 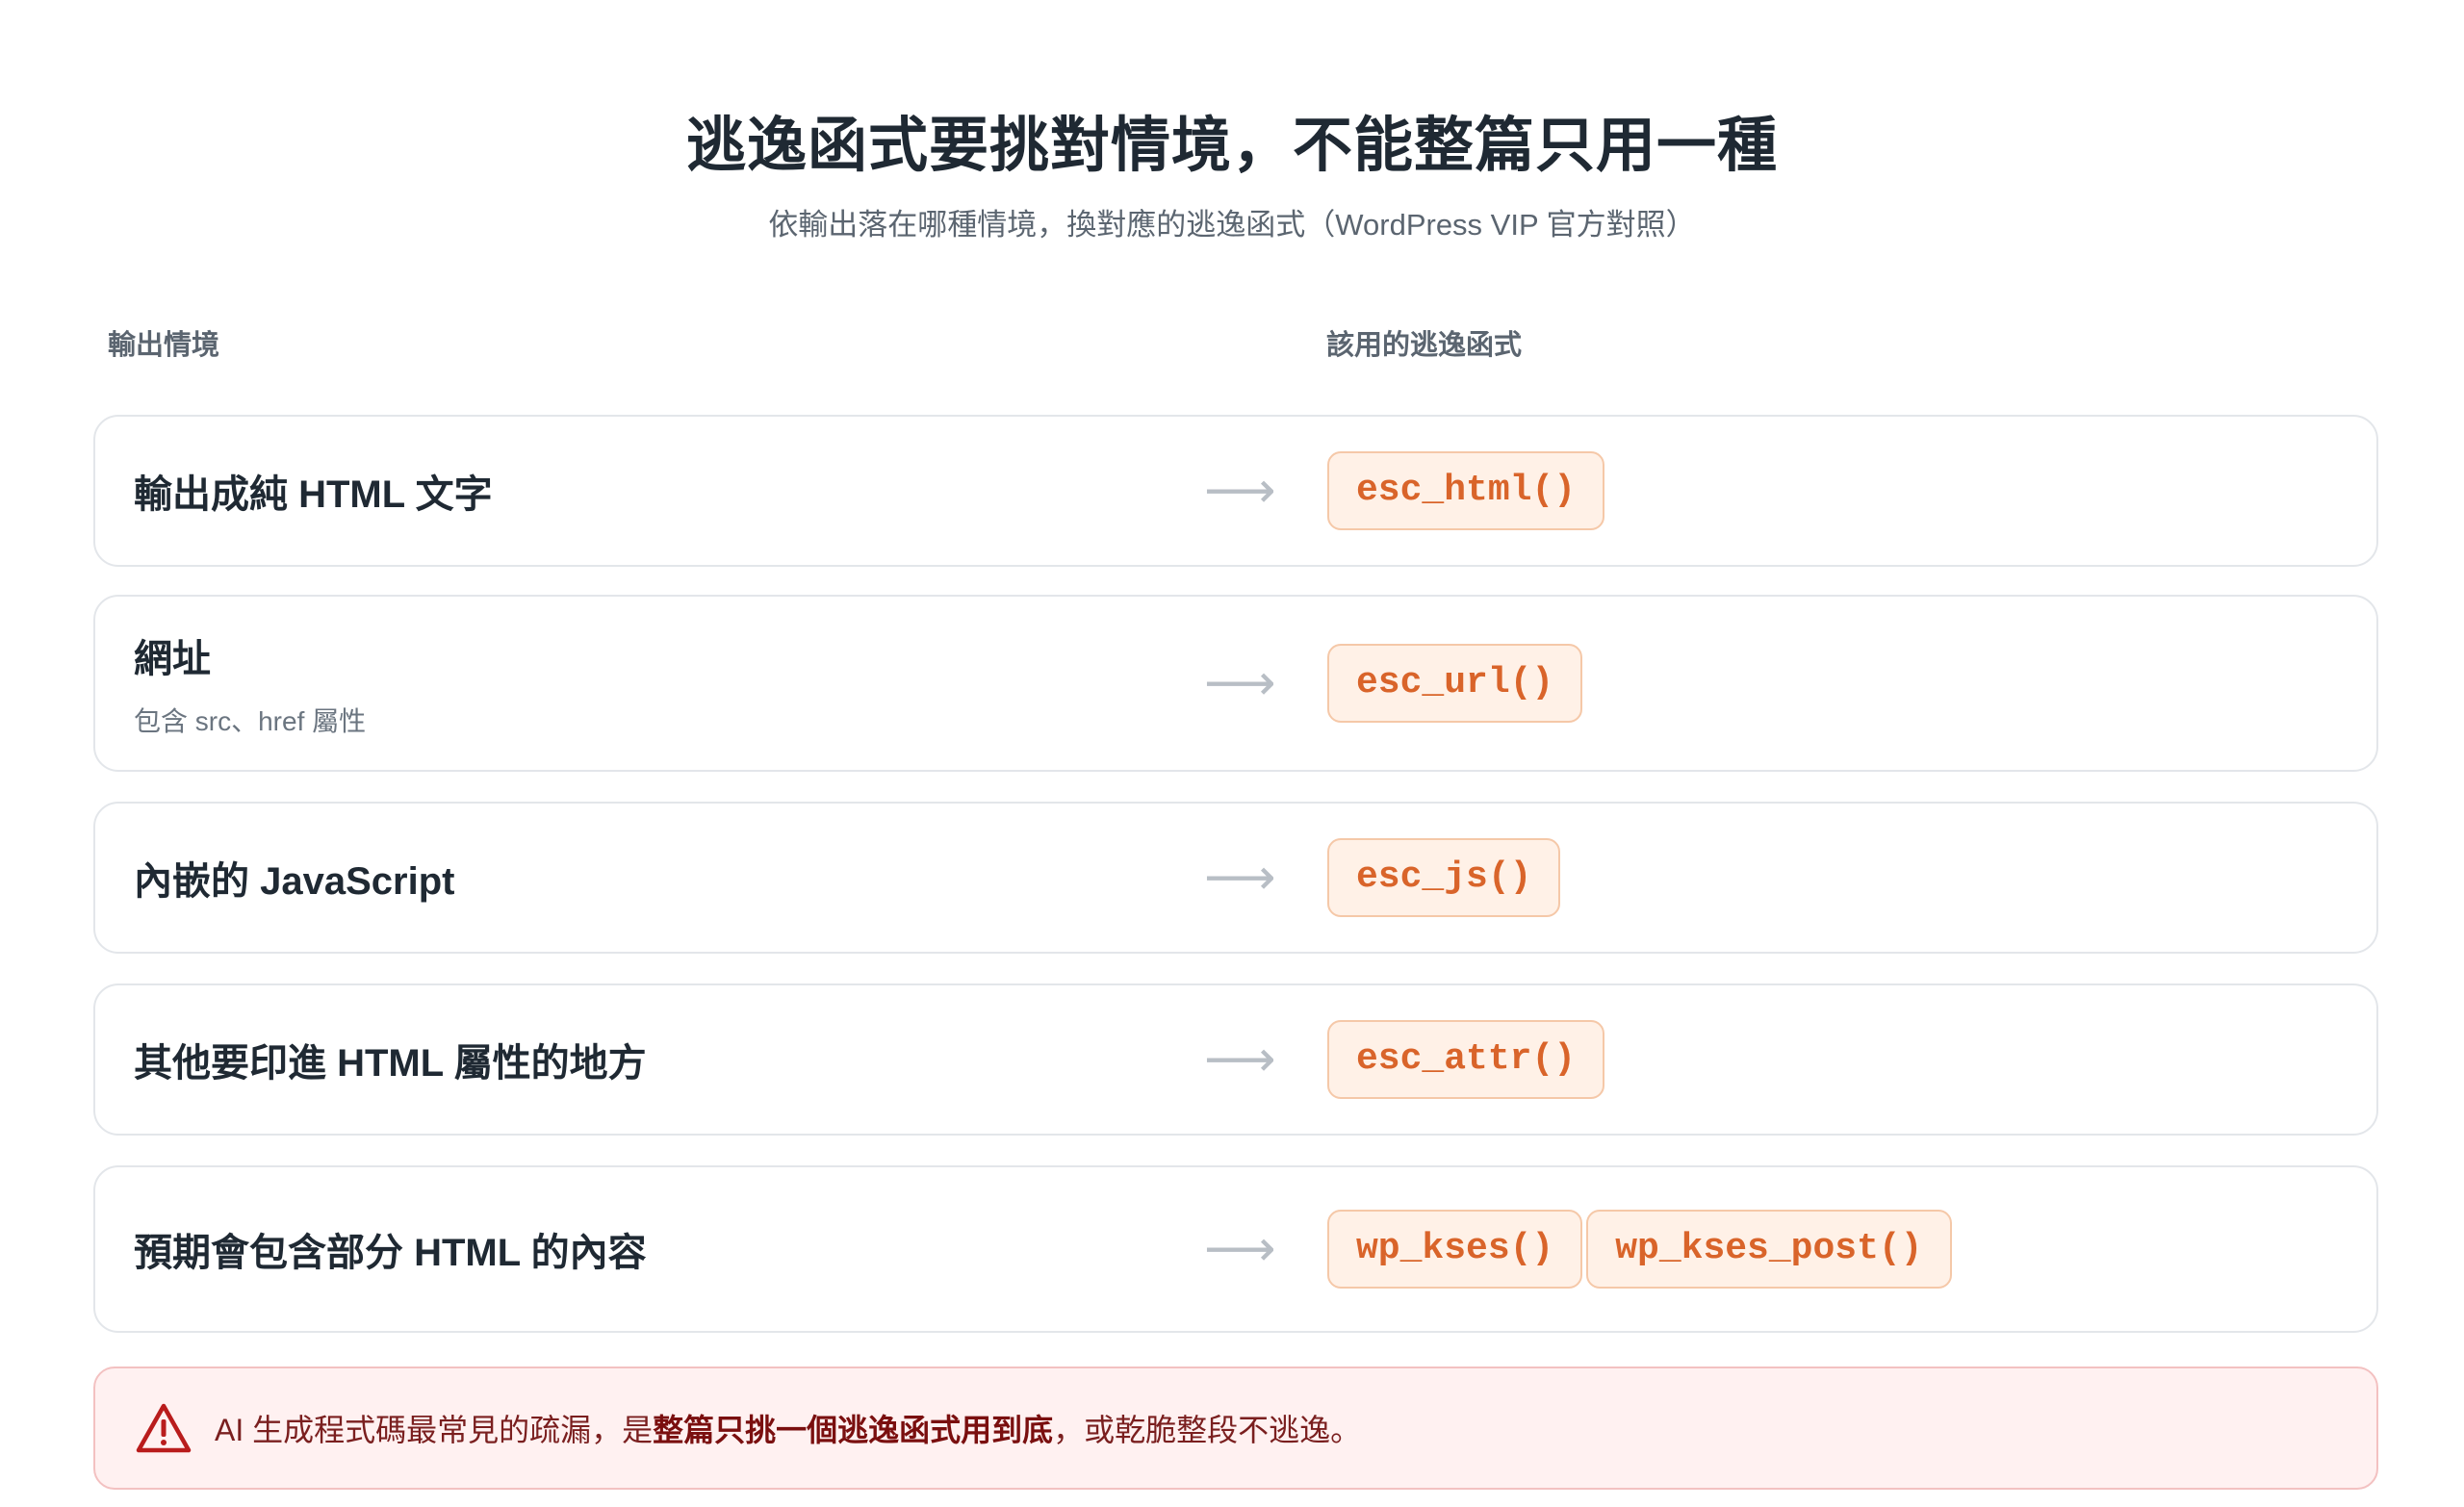 What do you see at coordinates (250, 721) in the screenshot?
I see `context-note: 包含 src、href 屬性` at bounding box center [250, 721].